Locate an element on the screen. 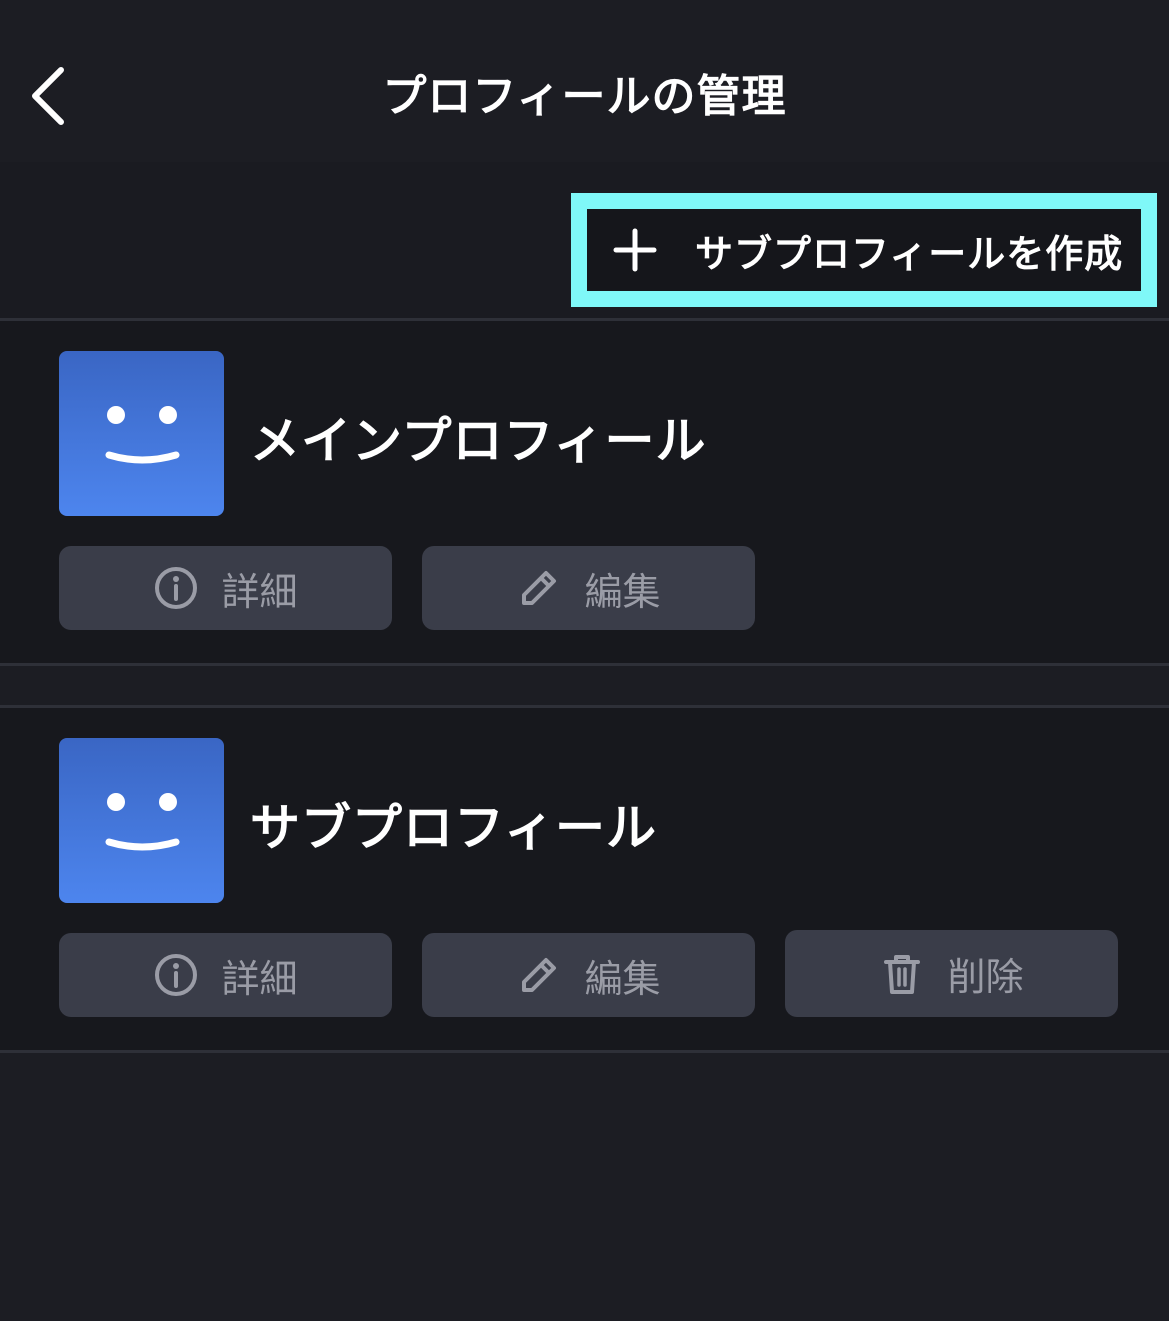 The image size is (1169, 1321). profile-name: メインプロフィール is located at coordinates (478, 441).